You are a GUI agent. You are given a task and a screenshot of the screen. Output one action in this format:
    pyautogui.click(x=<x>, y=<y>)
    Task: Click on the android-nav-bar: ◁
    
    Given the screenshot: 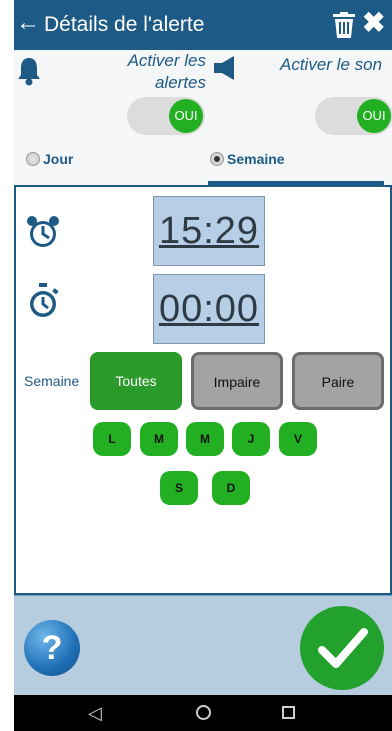 What is the action you would take?
    pyautogui.click(x=203, y=713)
    